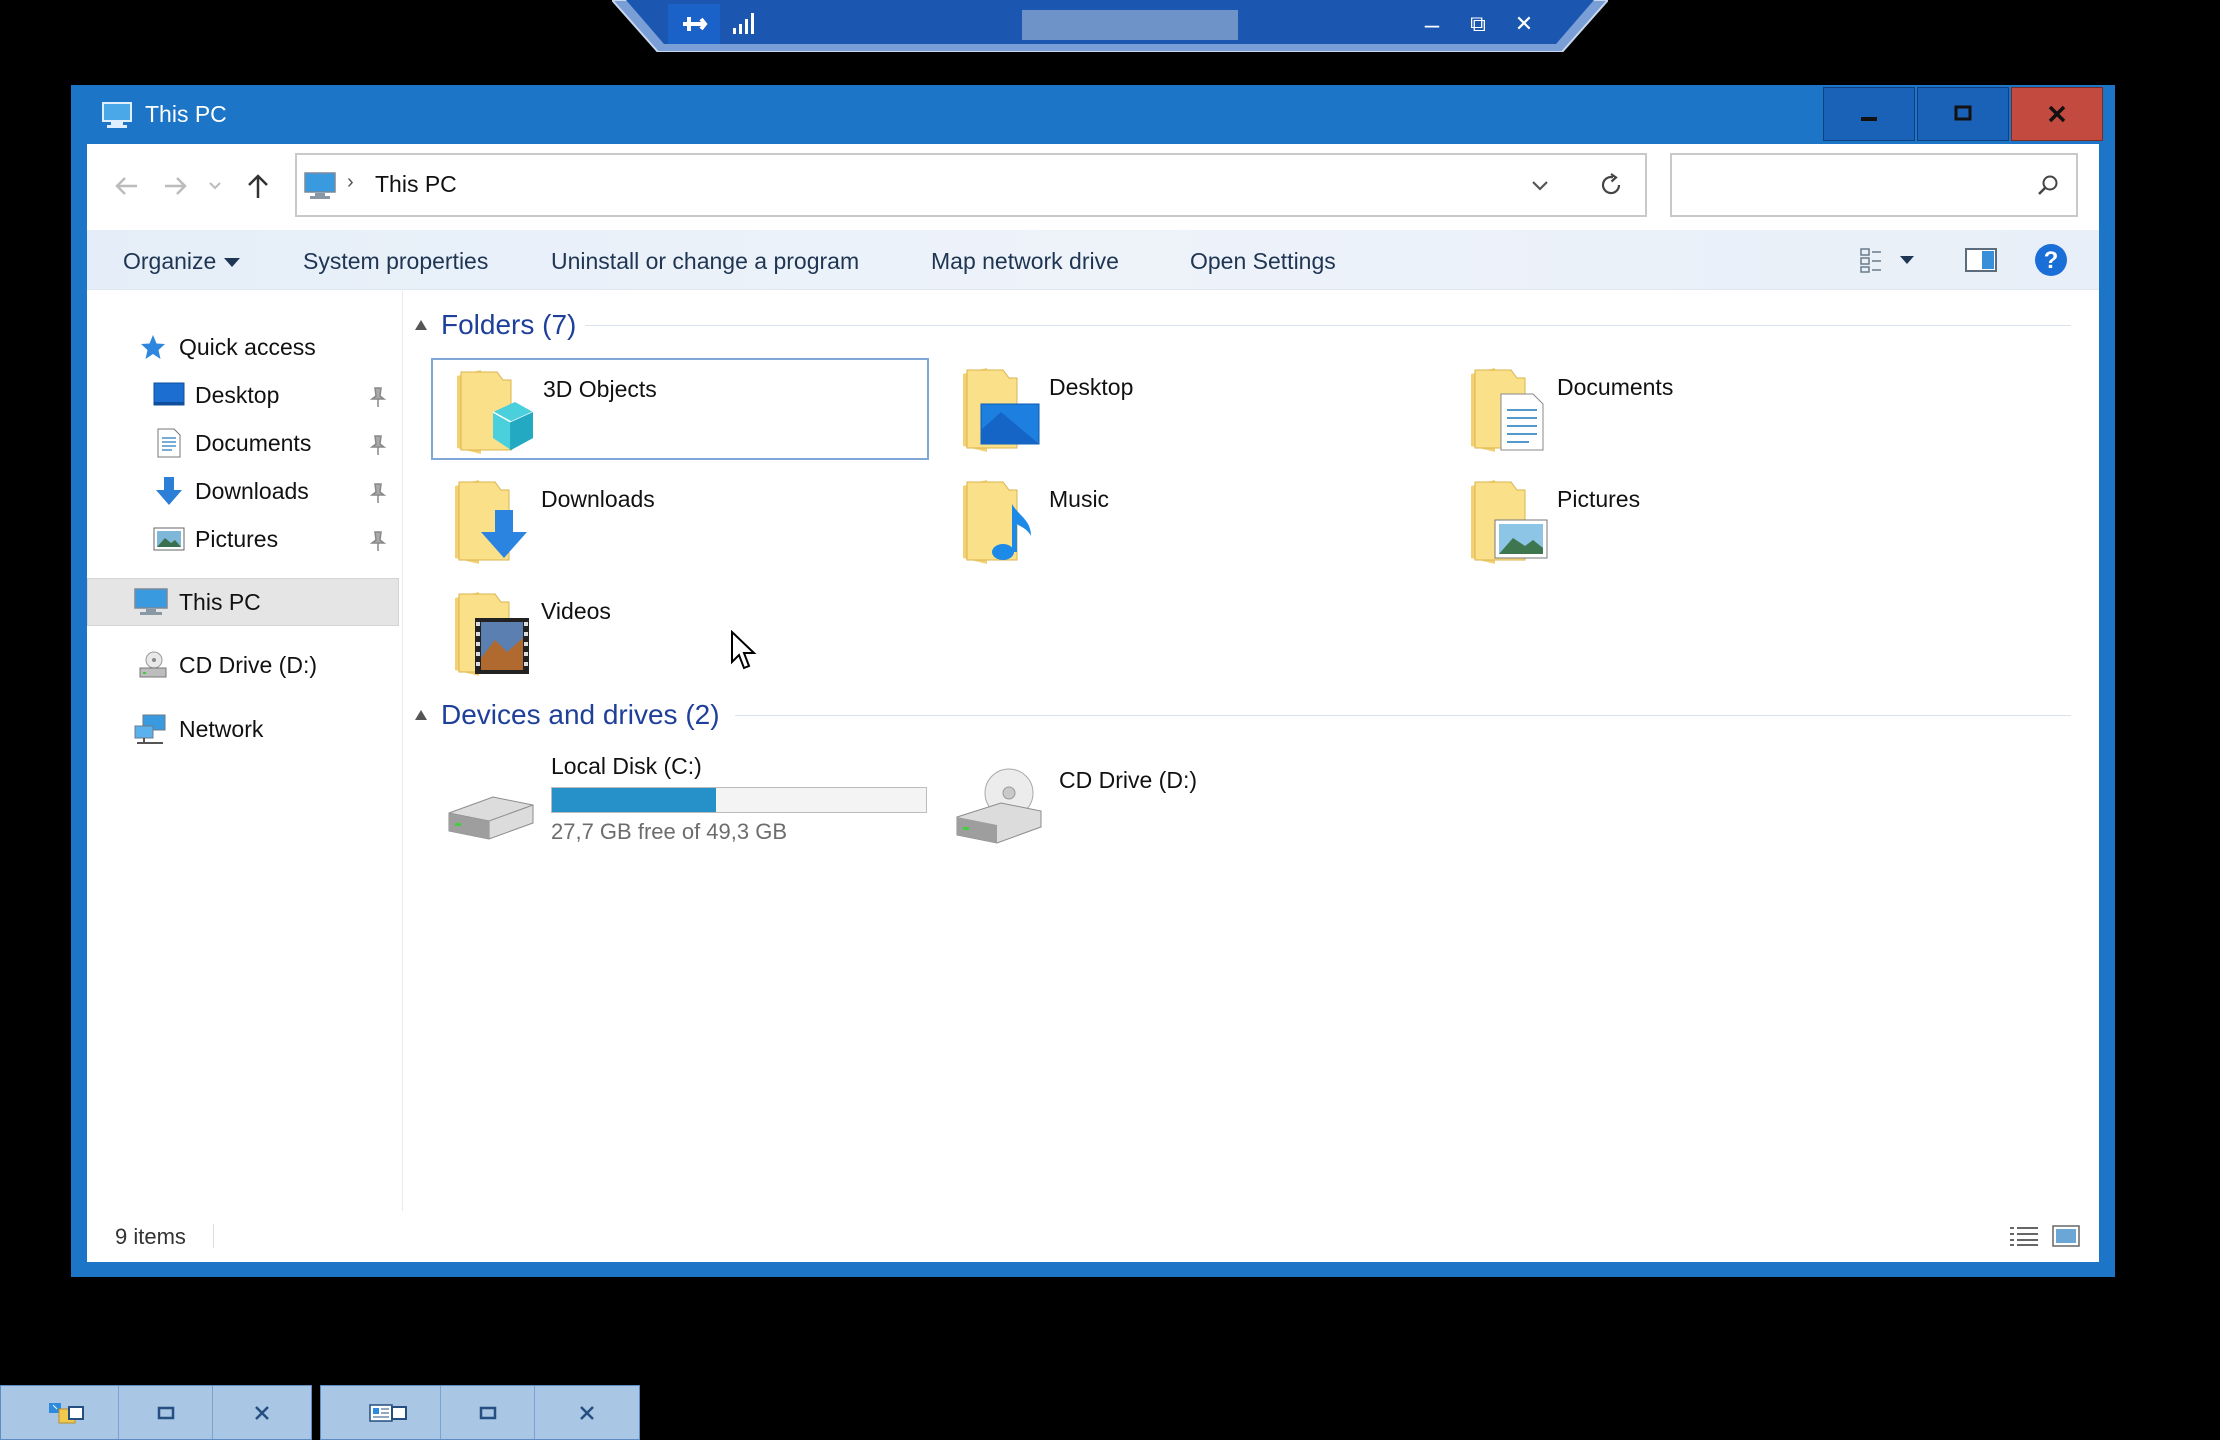  I want to click on address-history-chevron-down-icon, so click(1540, 186).